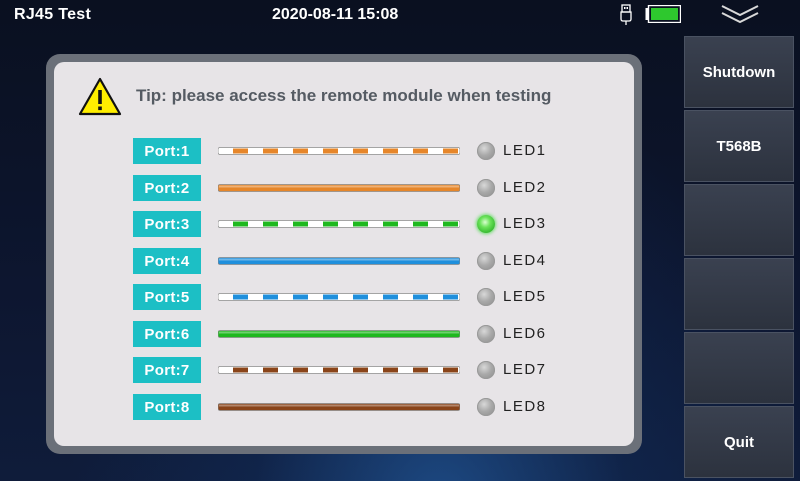 The height and width of the screenshot is (481, 800). I want to click on led-label: LED7, so click(525, 369).